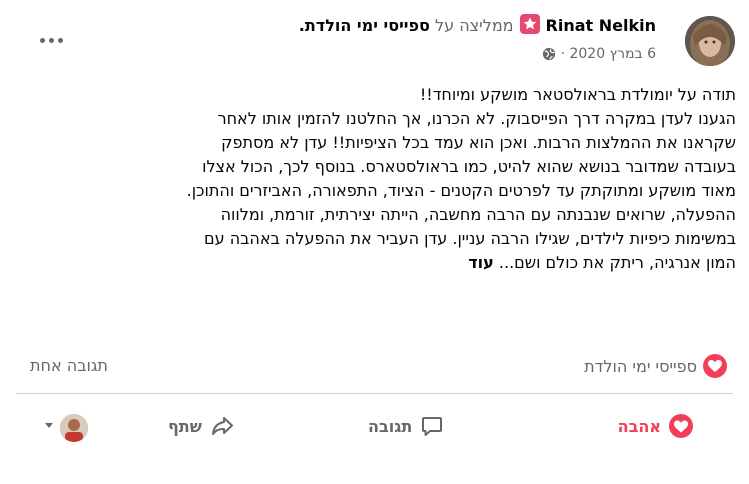  What do you see at coordinates (42, 40) in the screenshot?
I see `more-horizontal-icon` at bounding box center [42, 40].